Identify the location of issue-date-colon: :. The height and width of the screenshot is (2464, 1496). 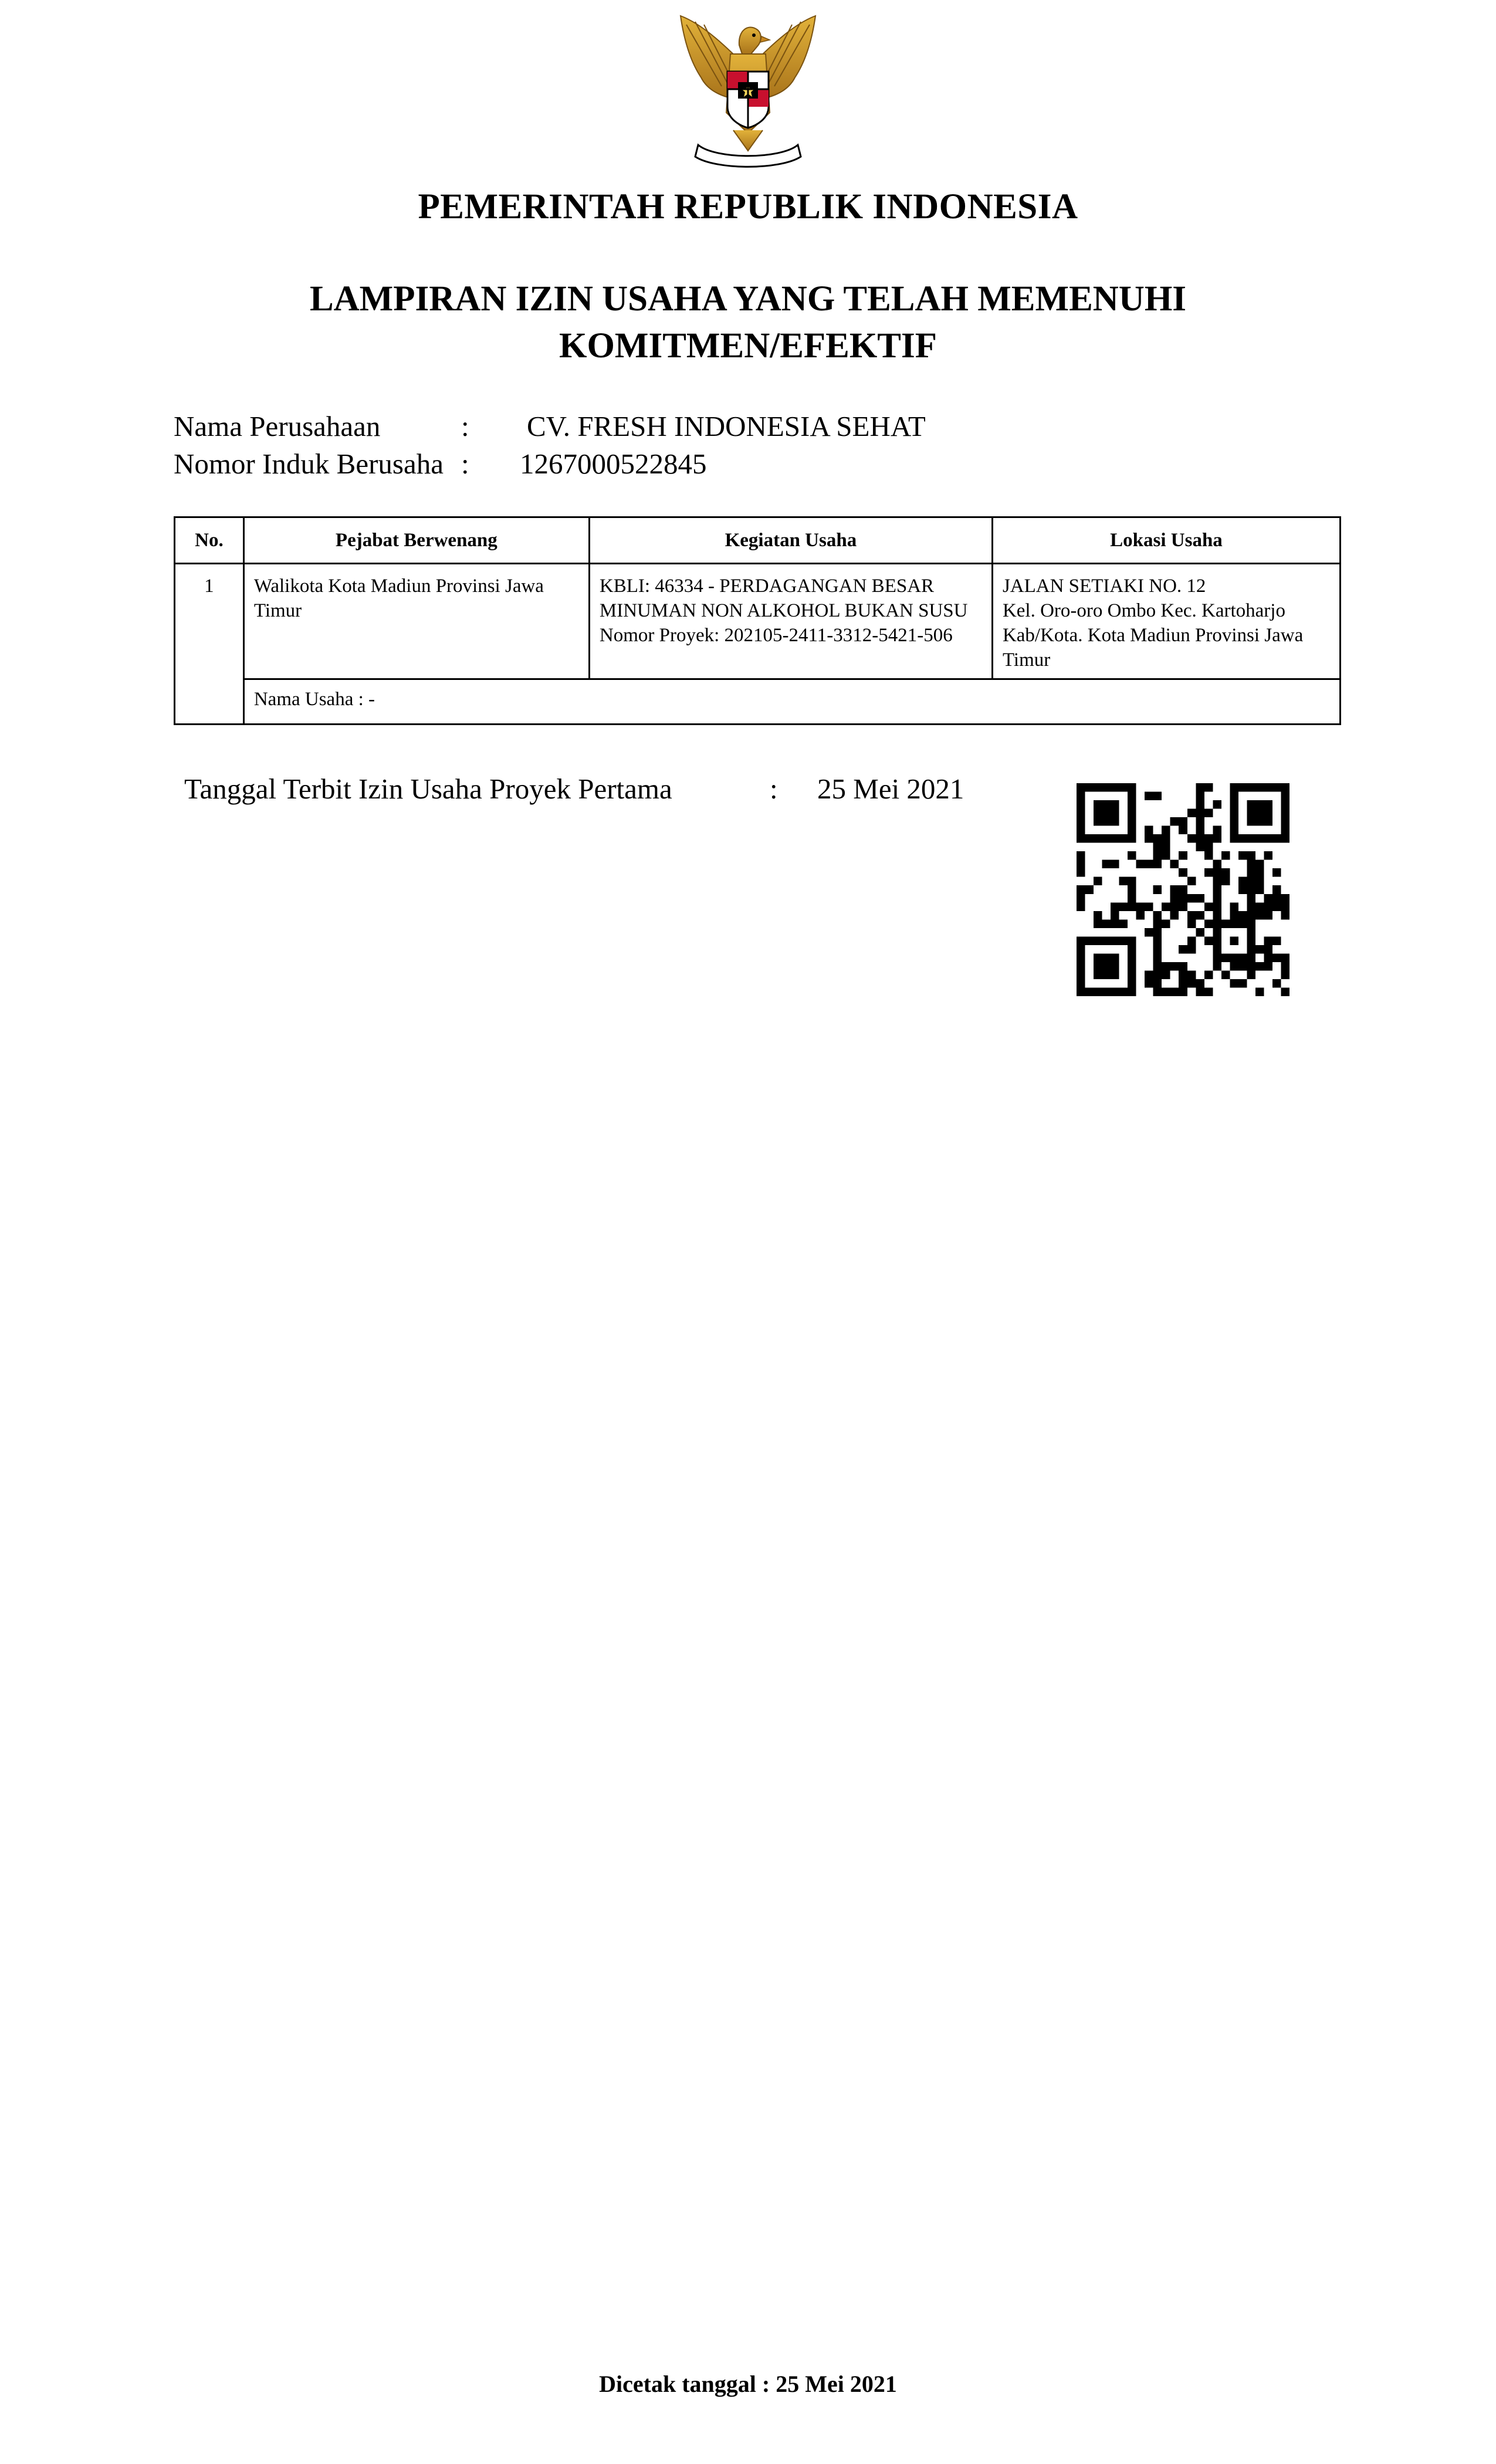
(774, 789).